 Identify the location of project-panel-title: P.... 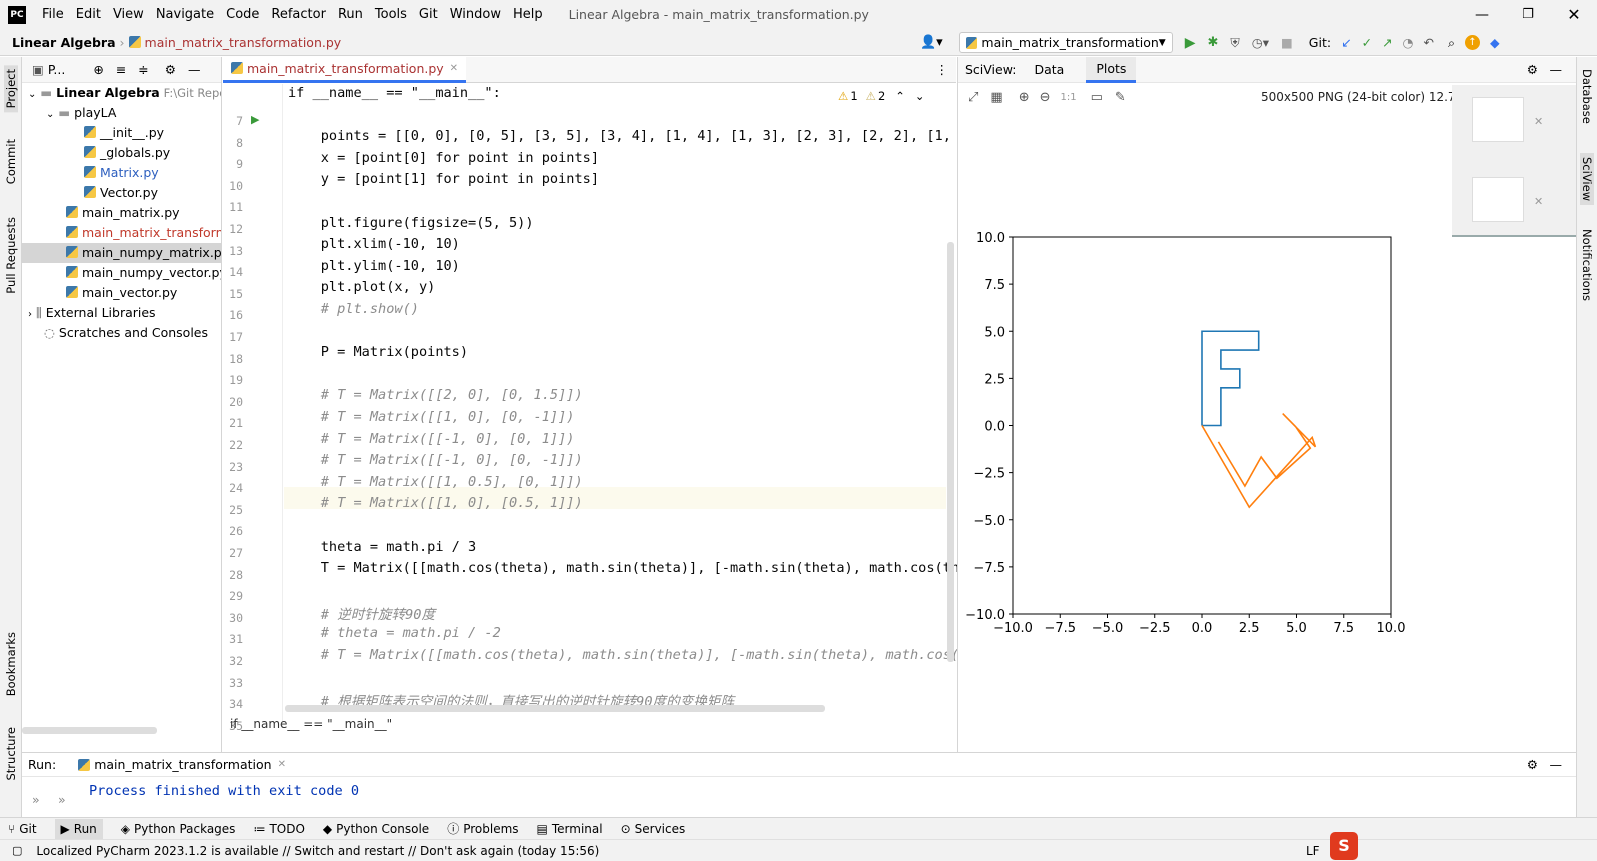
(57, 69).